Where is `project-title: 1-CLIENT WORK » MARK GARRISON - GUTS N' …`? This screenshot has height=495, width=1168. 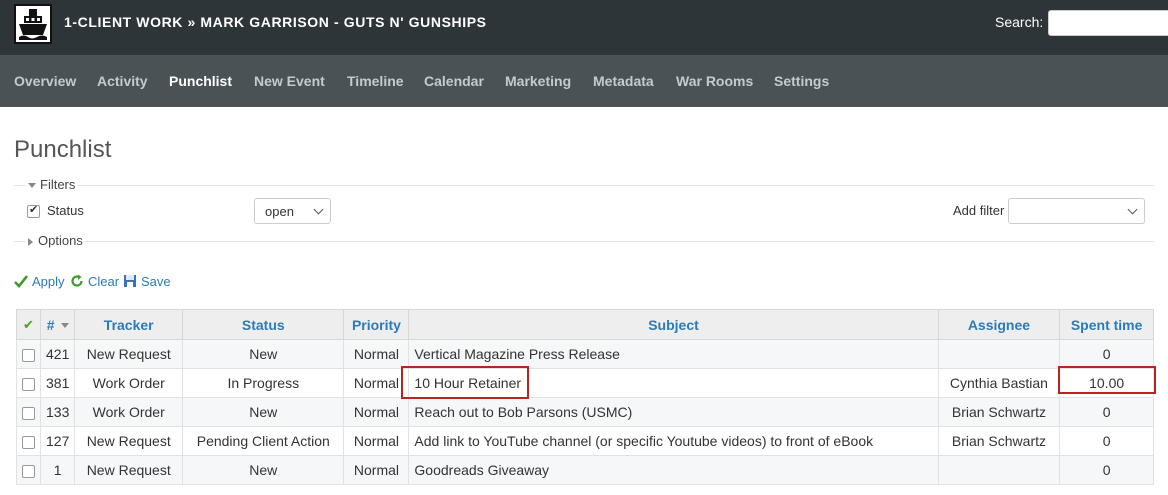 project-title: 1-CLIENT WORK » MARK GARRISON - GUTS N' … is located at coordinates (275, 22).